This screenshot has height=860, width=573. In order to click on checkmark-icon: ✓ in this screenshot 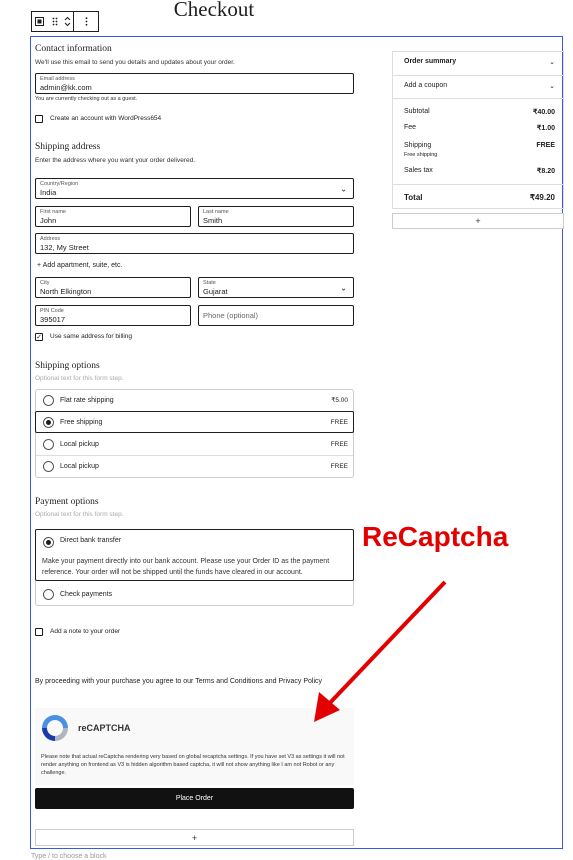, I will do `click(39, 337)`.